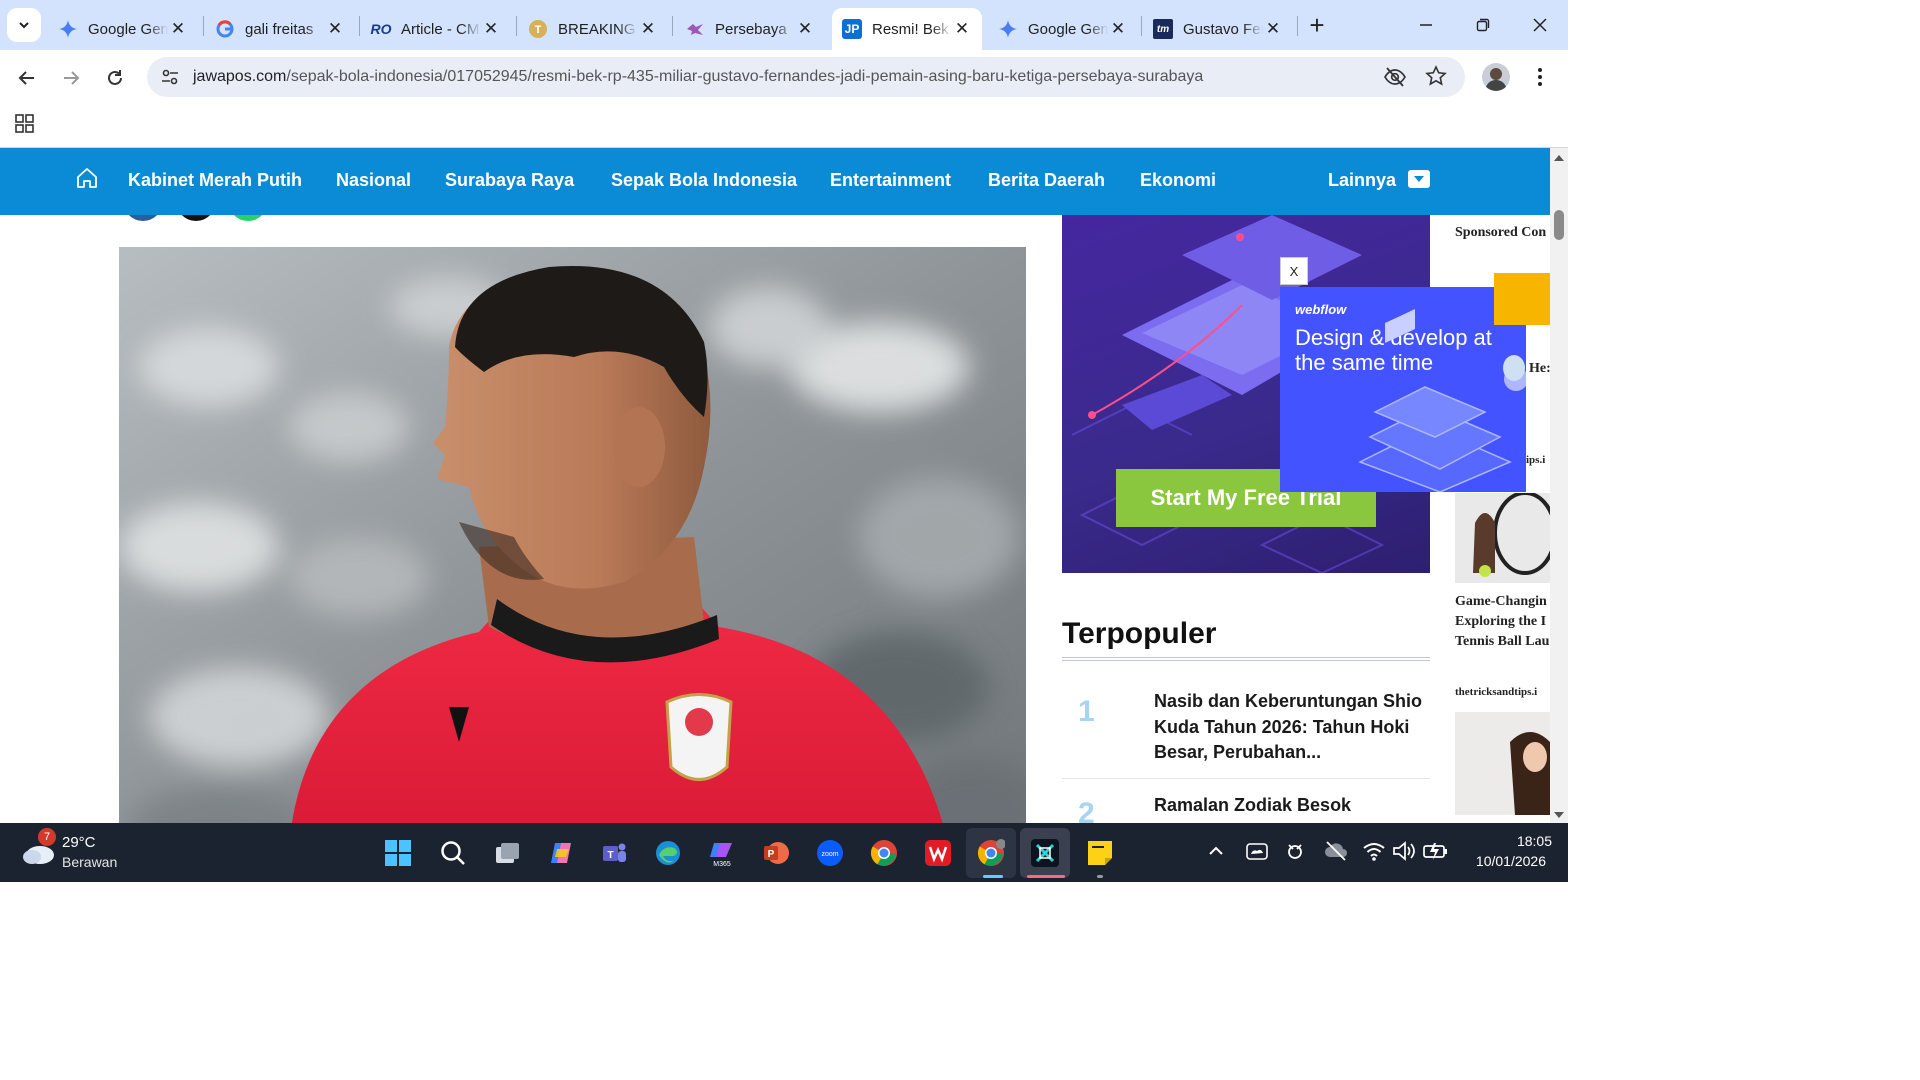 This screenshot has width=1920, height=1080. I want to click on restore-button, so click(1483, 25).